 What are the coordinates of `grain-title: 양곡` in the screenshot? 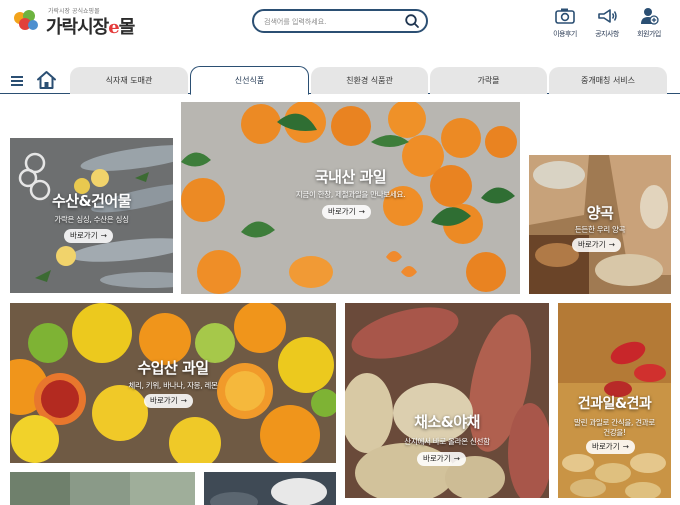 It's located at (600, 213).